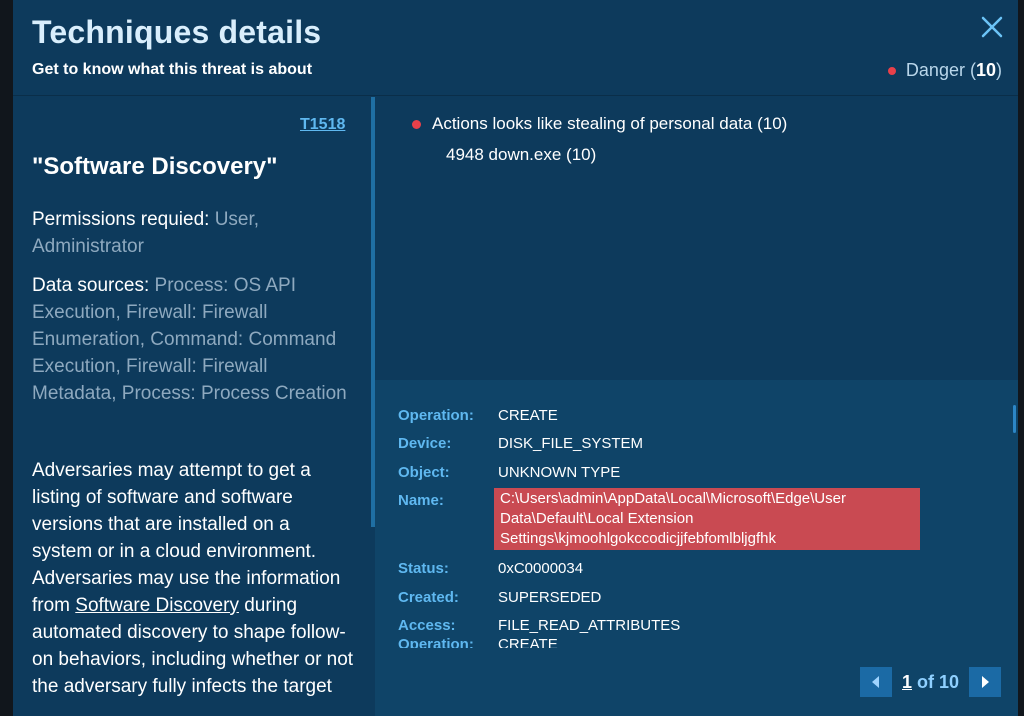 Image resolution: width=1024 pixels, height=716 pixels. I want to click on close-icon, so click(992, 27).